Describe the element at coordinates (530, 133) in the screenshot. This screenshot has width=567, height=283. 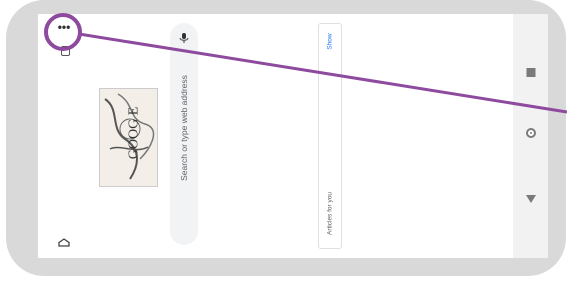
I see `home-circle-icon` at that location.